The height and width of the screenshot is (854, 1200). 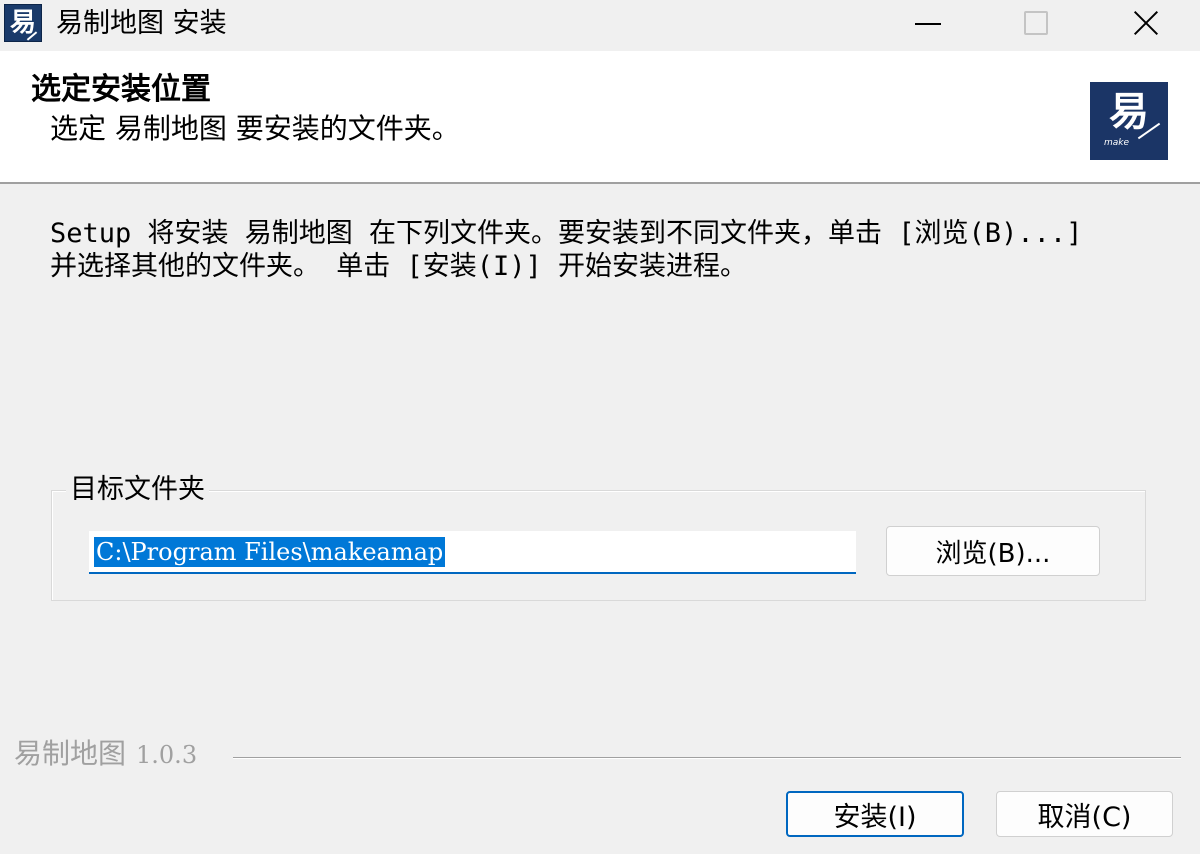 What do you see at coordinates (707, 758) in the screenshot?
I see `footer-divider` at bounding box center [707, 758].